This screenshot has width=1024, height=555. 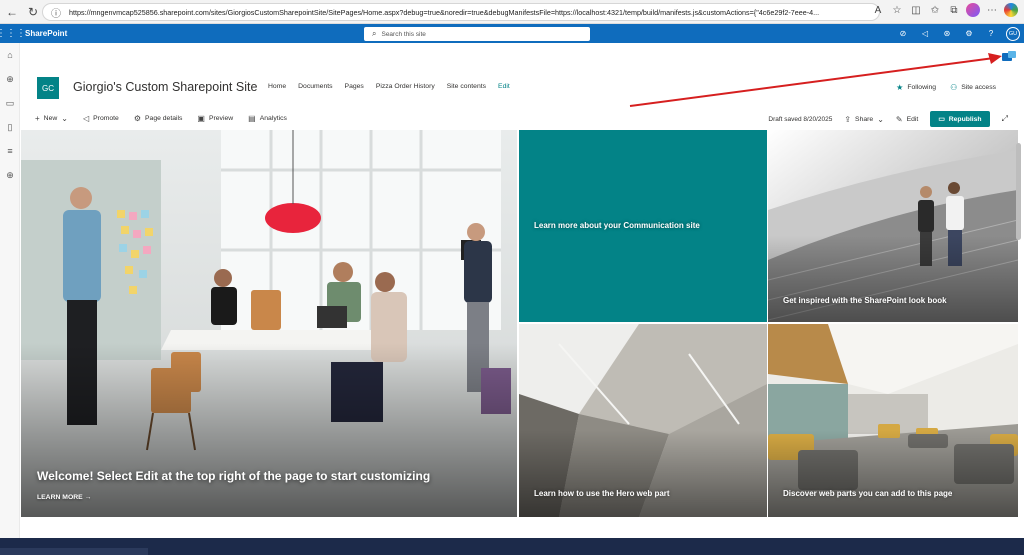 I want to click on question-icon: ?, so click(x=991, y=33).